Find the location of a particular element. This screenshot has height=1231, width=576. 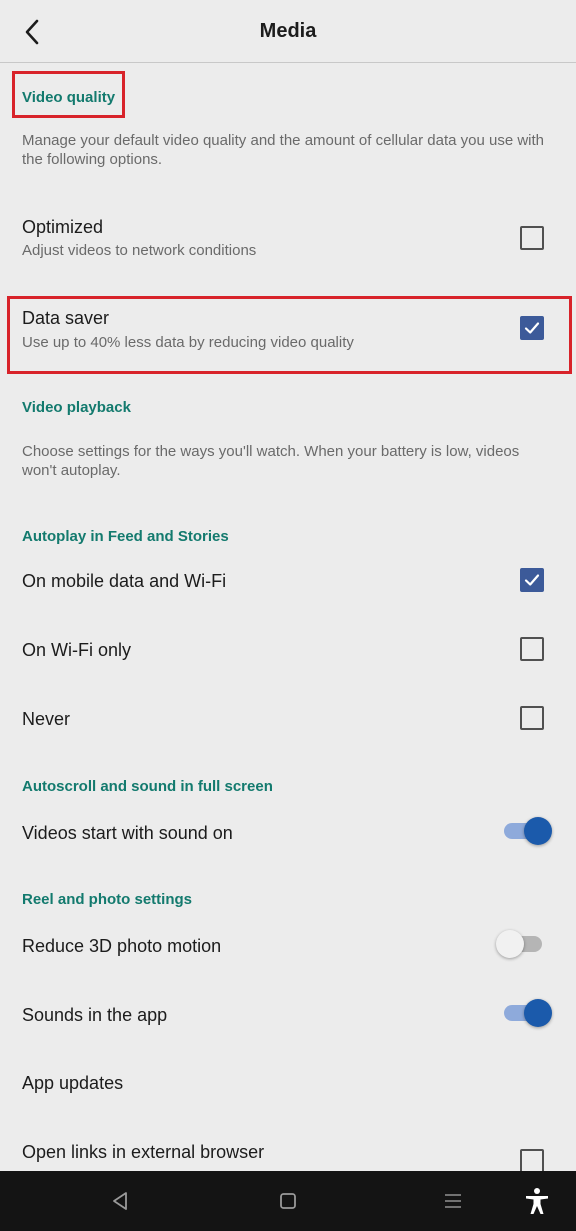

option-app-updates: App updates is located at coordinates (288, 1081).